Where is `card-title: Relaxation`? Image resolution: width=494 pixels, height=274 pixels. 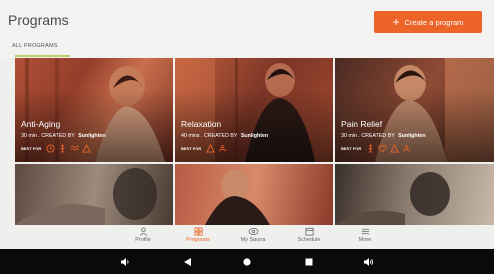
card-title: Relaxation is located at coordinates (201, 124).